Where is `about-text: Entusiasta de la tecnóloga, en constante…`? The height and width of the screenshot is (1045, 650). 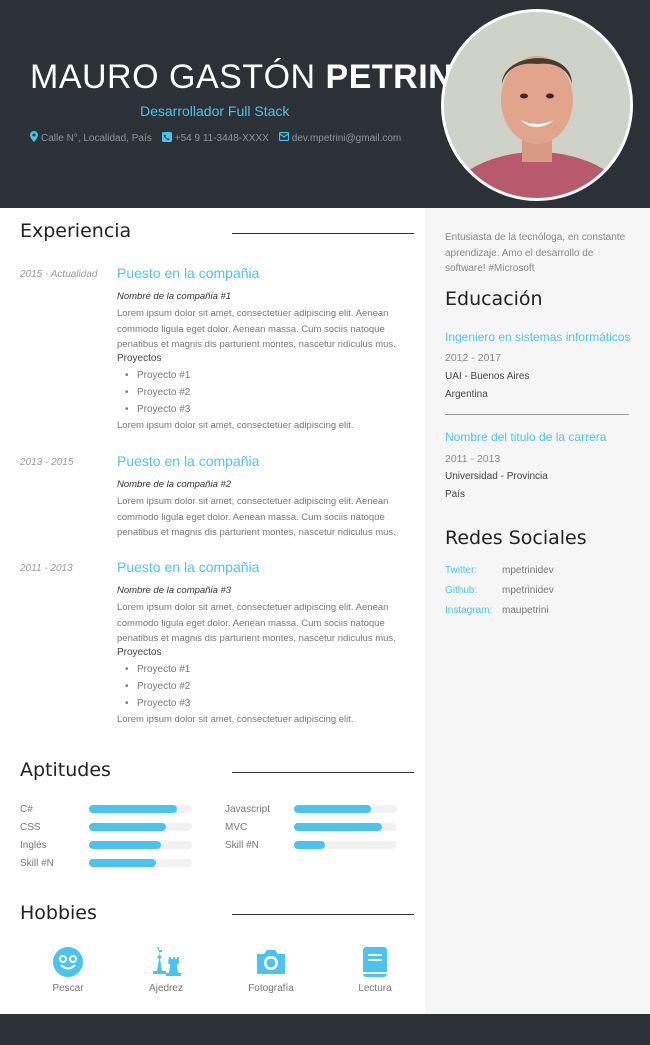
about-text: Entusiasta de la tecnóloga, en constante… is located at coordinates (535, 253).